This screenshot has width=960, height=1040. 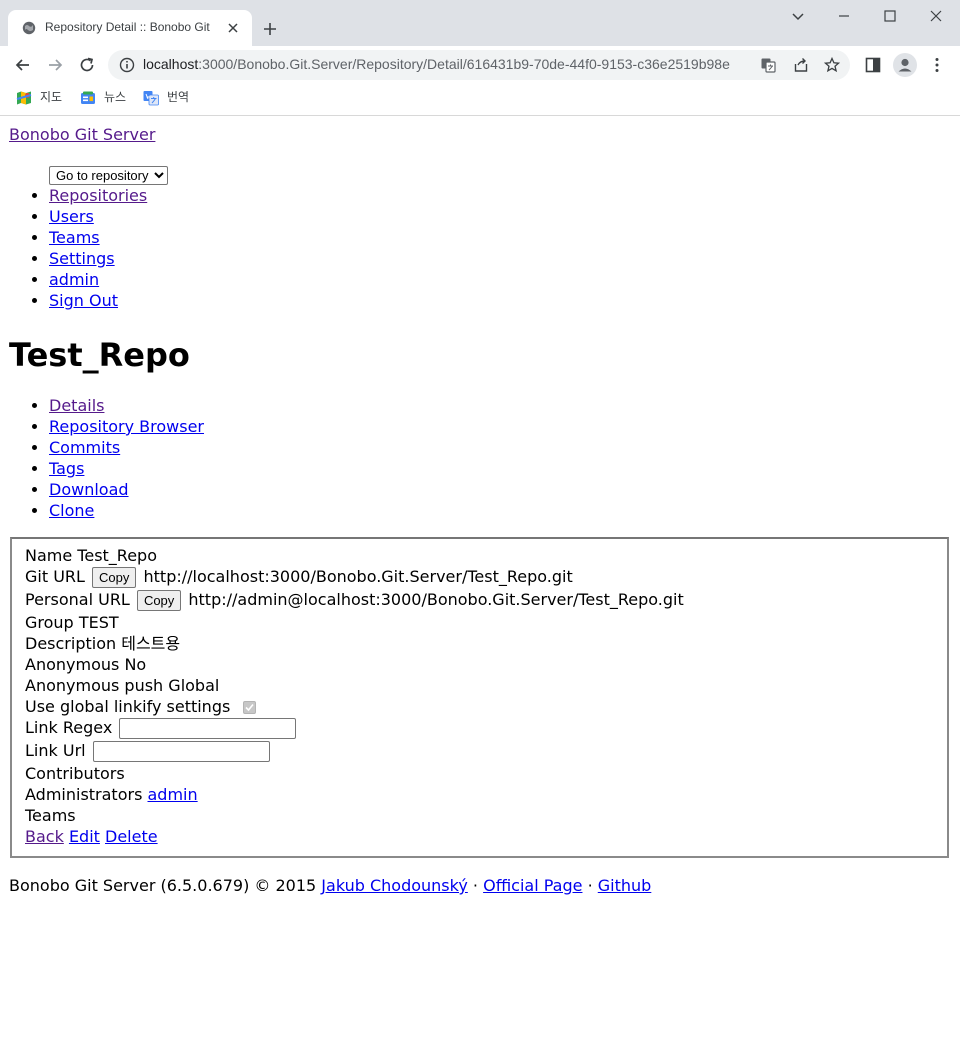 What do you see at coordinates (89, 489) in the screenshot?
I see `download-link: Download` at bounding box center [89, 489].